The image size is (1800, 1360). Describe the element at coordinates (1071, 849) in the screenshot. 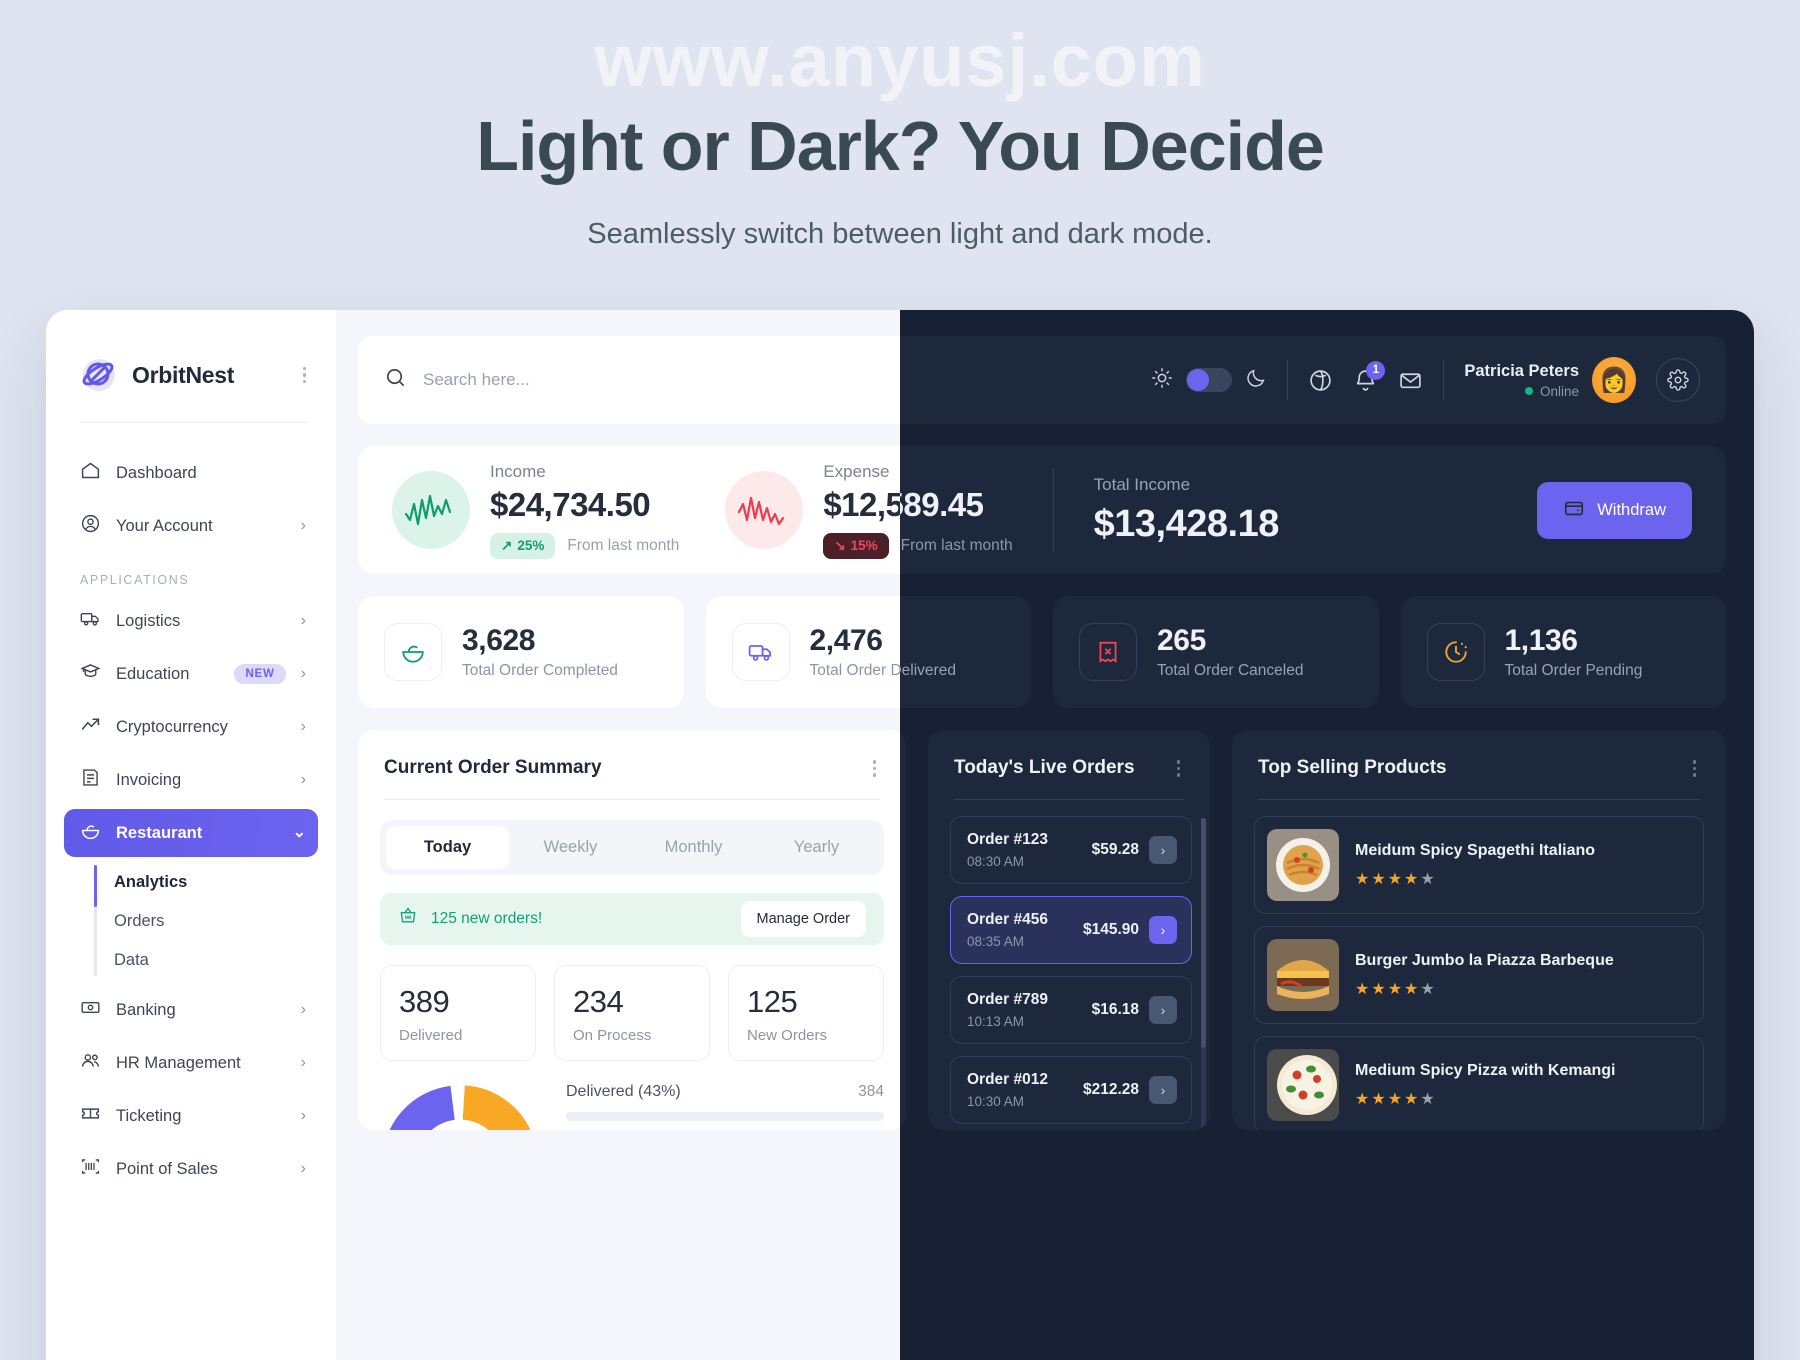

I see `list-item: Order #123 08:30 AM $59.28 ›` at that location.